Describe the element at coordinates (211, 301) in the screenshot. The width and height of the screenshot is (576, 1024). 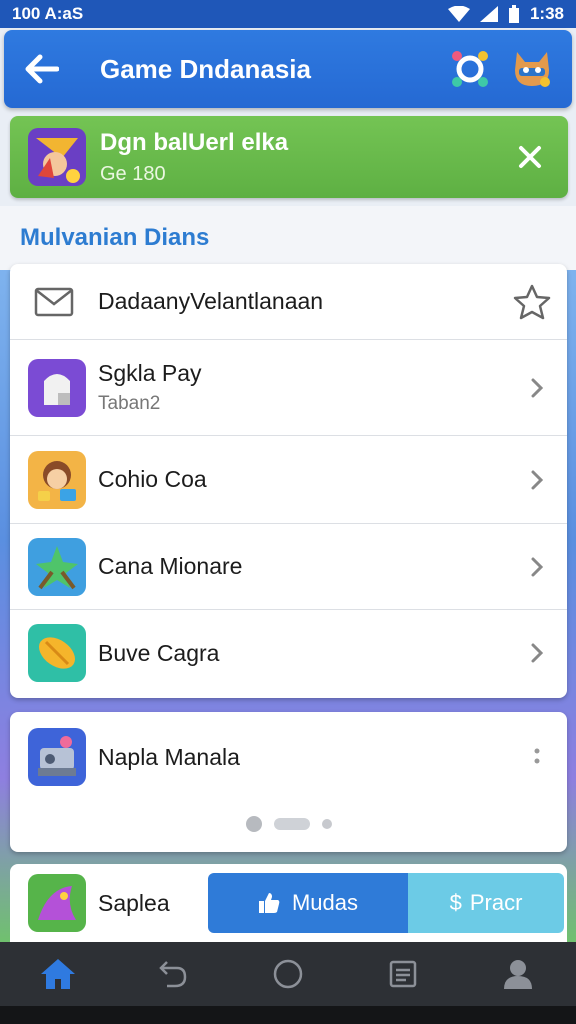
I see `list-header-label: DadaanyVelantlanaan` at that location.